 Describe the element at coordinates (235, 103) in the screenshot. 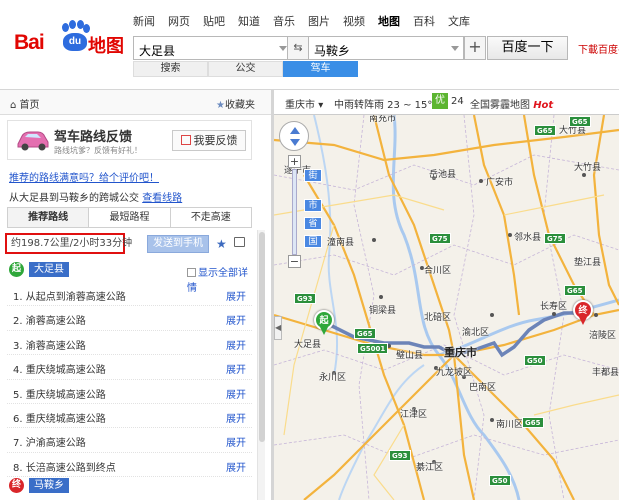

I see `favorites-link: ★收藏夹` at that location.